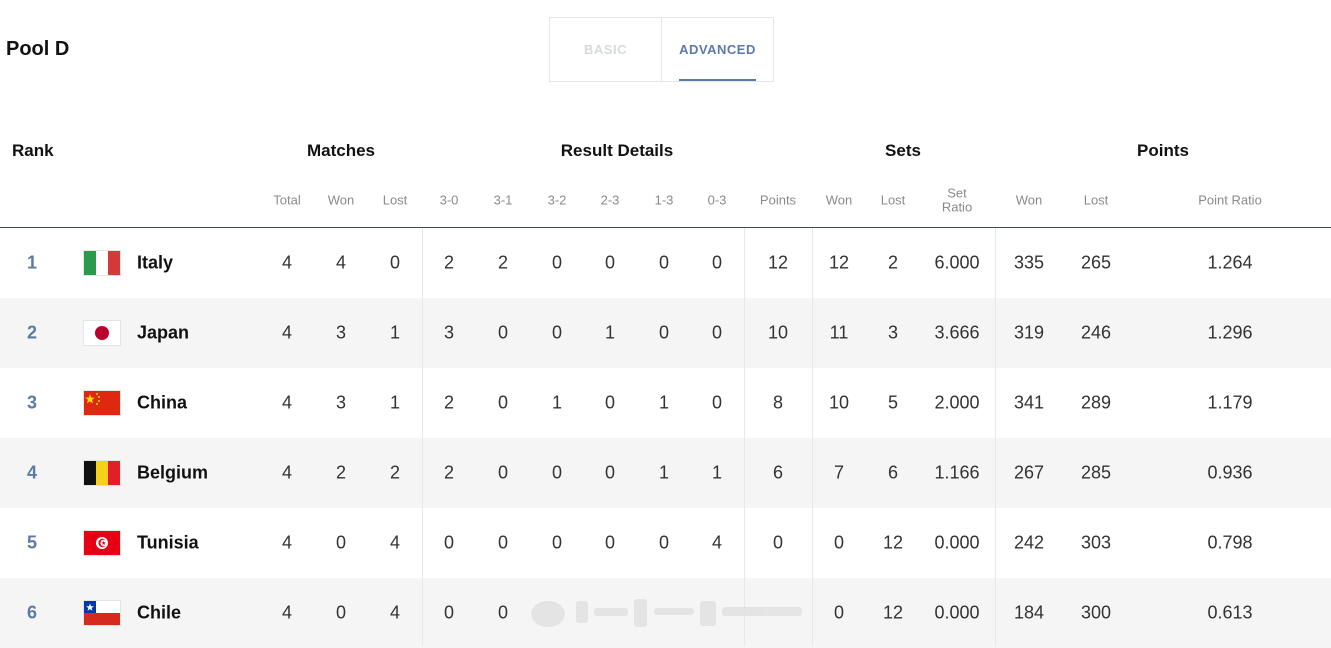  Describe the element at coordinates (893, 200) in the screenshot. I see `subheader-sets-lost: Lost` at that location.